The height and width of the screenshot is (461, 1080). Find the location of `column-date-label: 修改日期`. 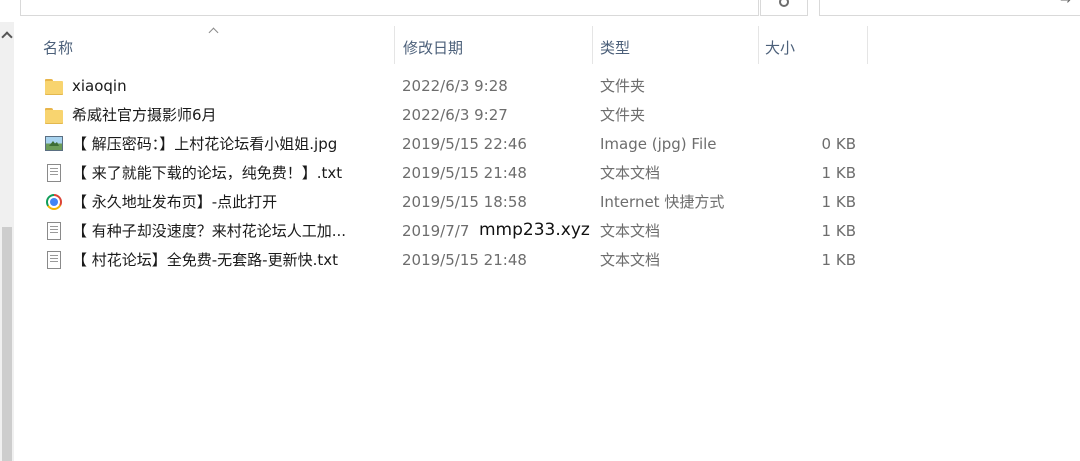

column-date-label: 修改日期 is located at coordinates (433, 48).